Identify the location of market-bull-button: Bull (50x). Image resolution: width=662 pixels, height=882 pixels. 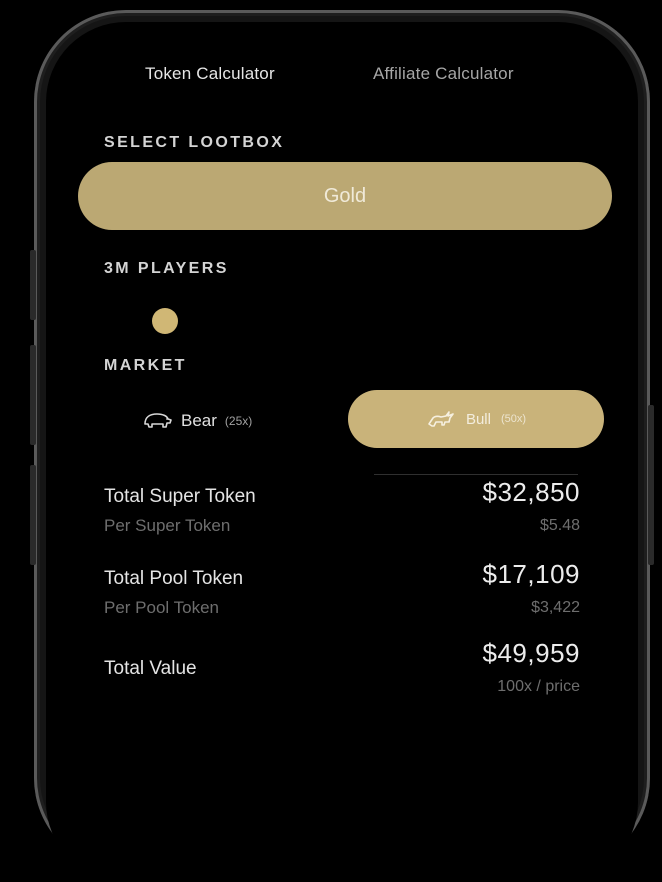
(476, 419).